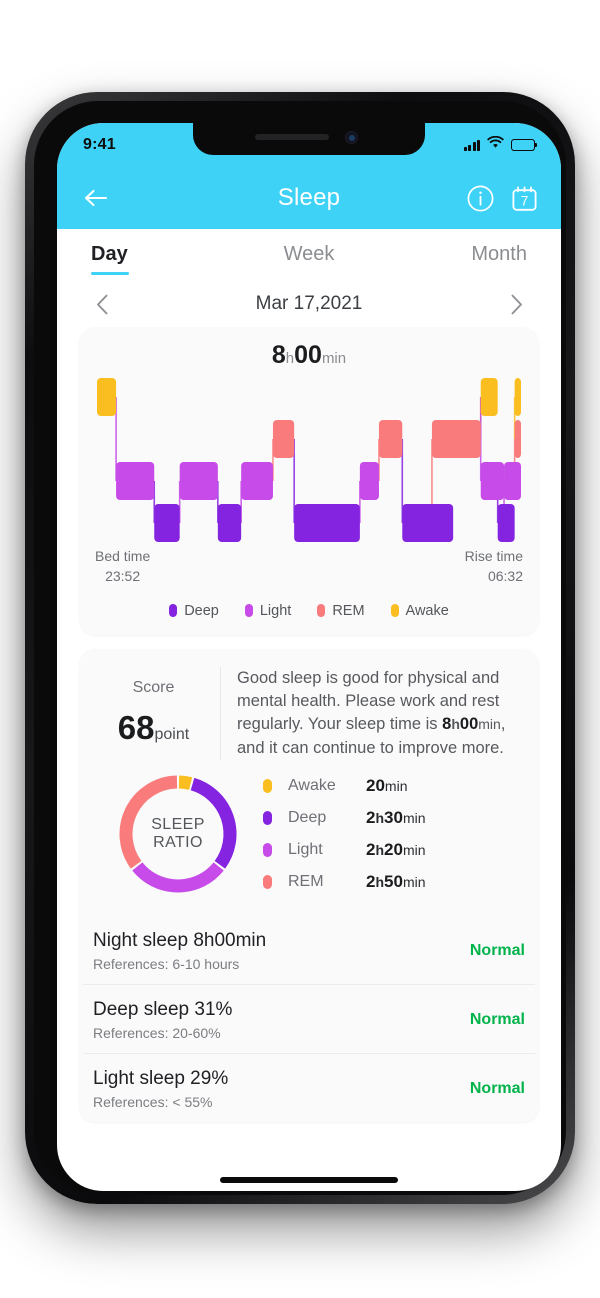 This screenshot has width=600, height=1298. What do you see at coordinates (267, 850) in the screenshot?
I see `ratio-dot-light` at bounding box center [267, 850].